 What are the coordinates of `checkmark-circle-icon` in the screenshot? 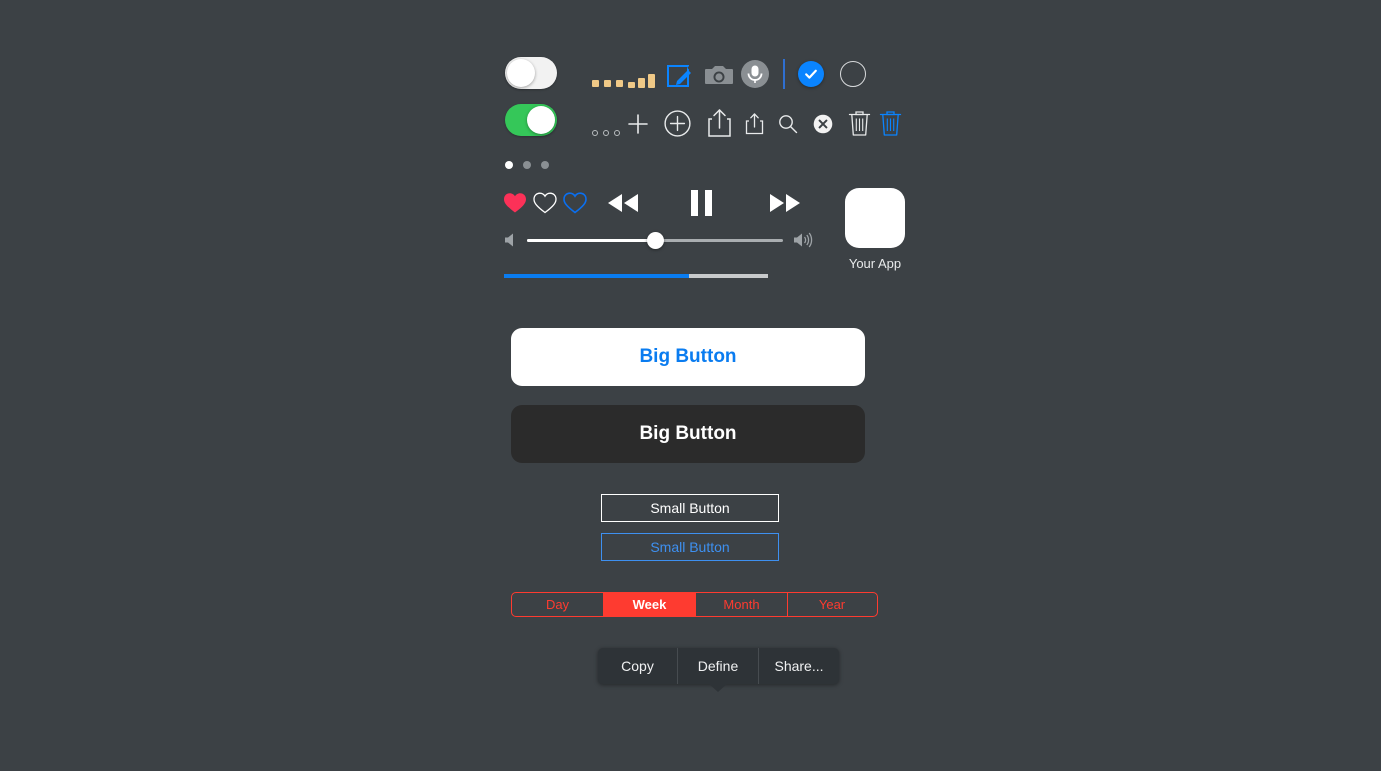 It's located at (811, 74).